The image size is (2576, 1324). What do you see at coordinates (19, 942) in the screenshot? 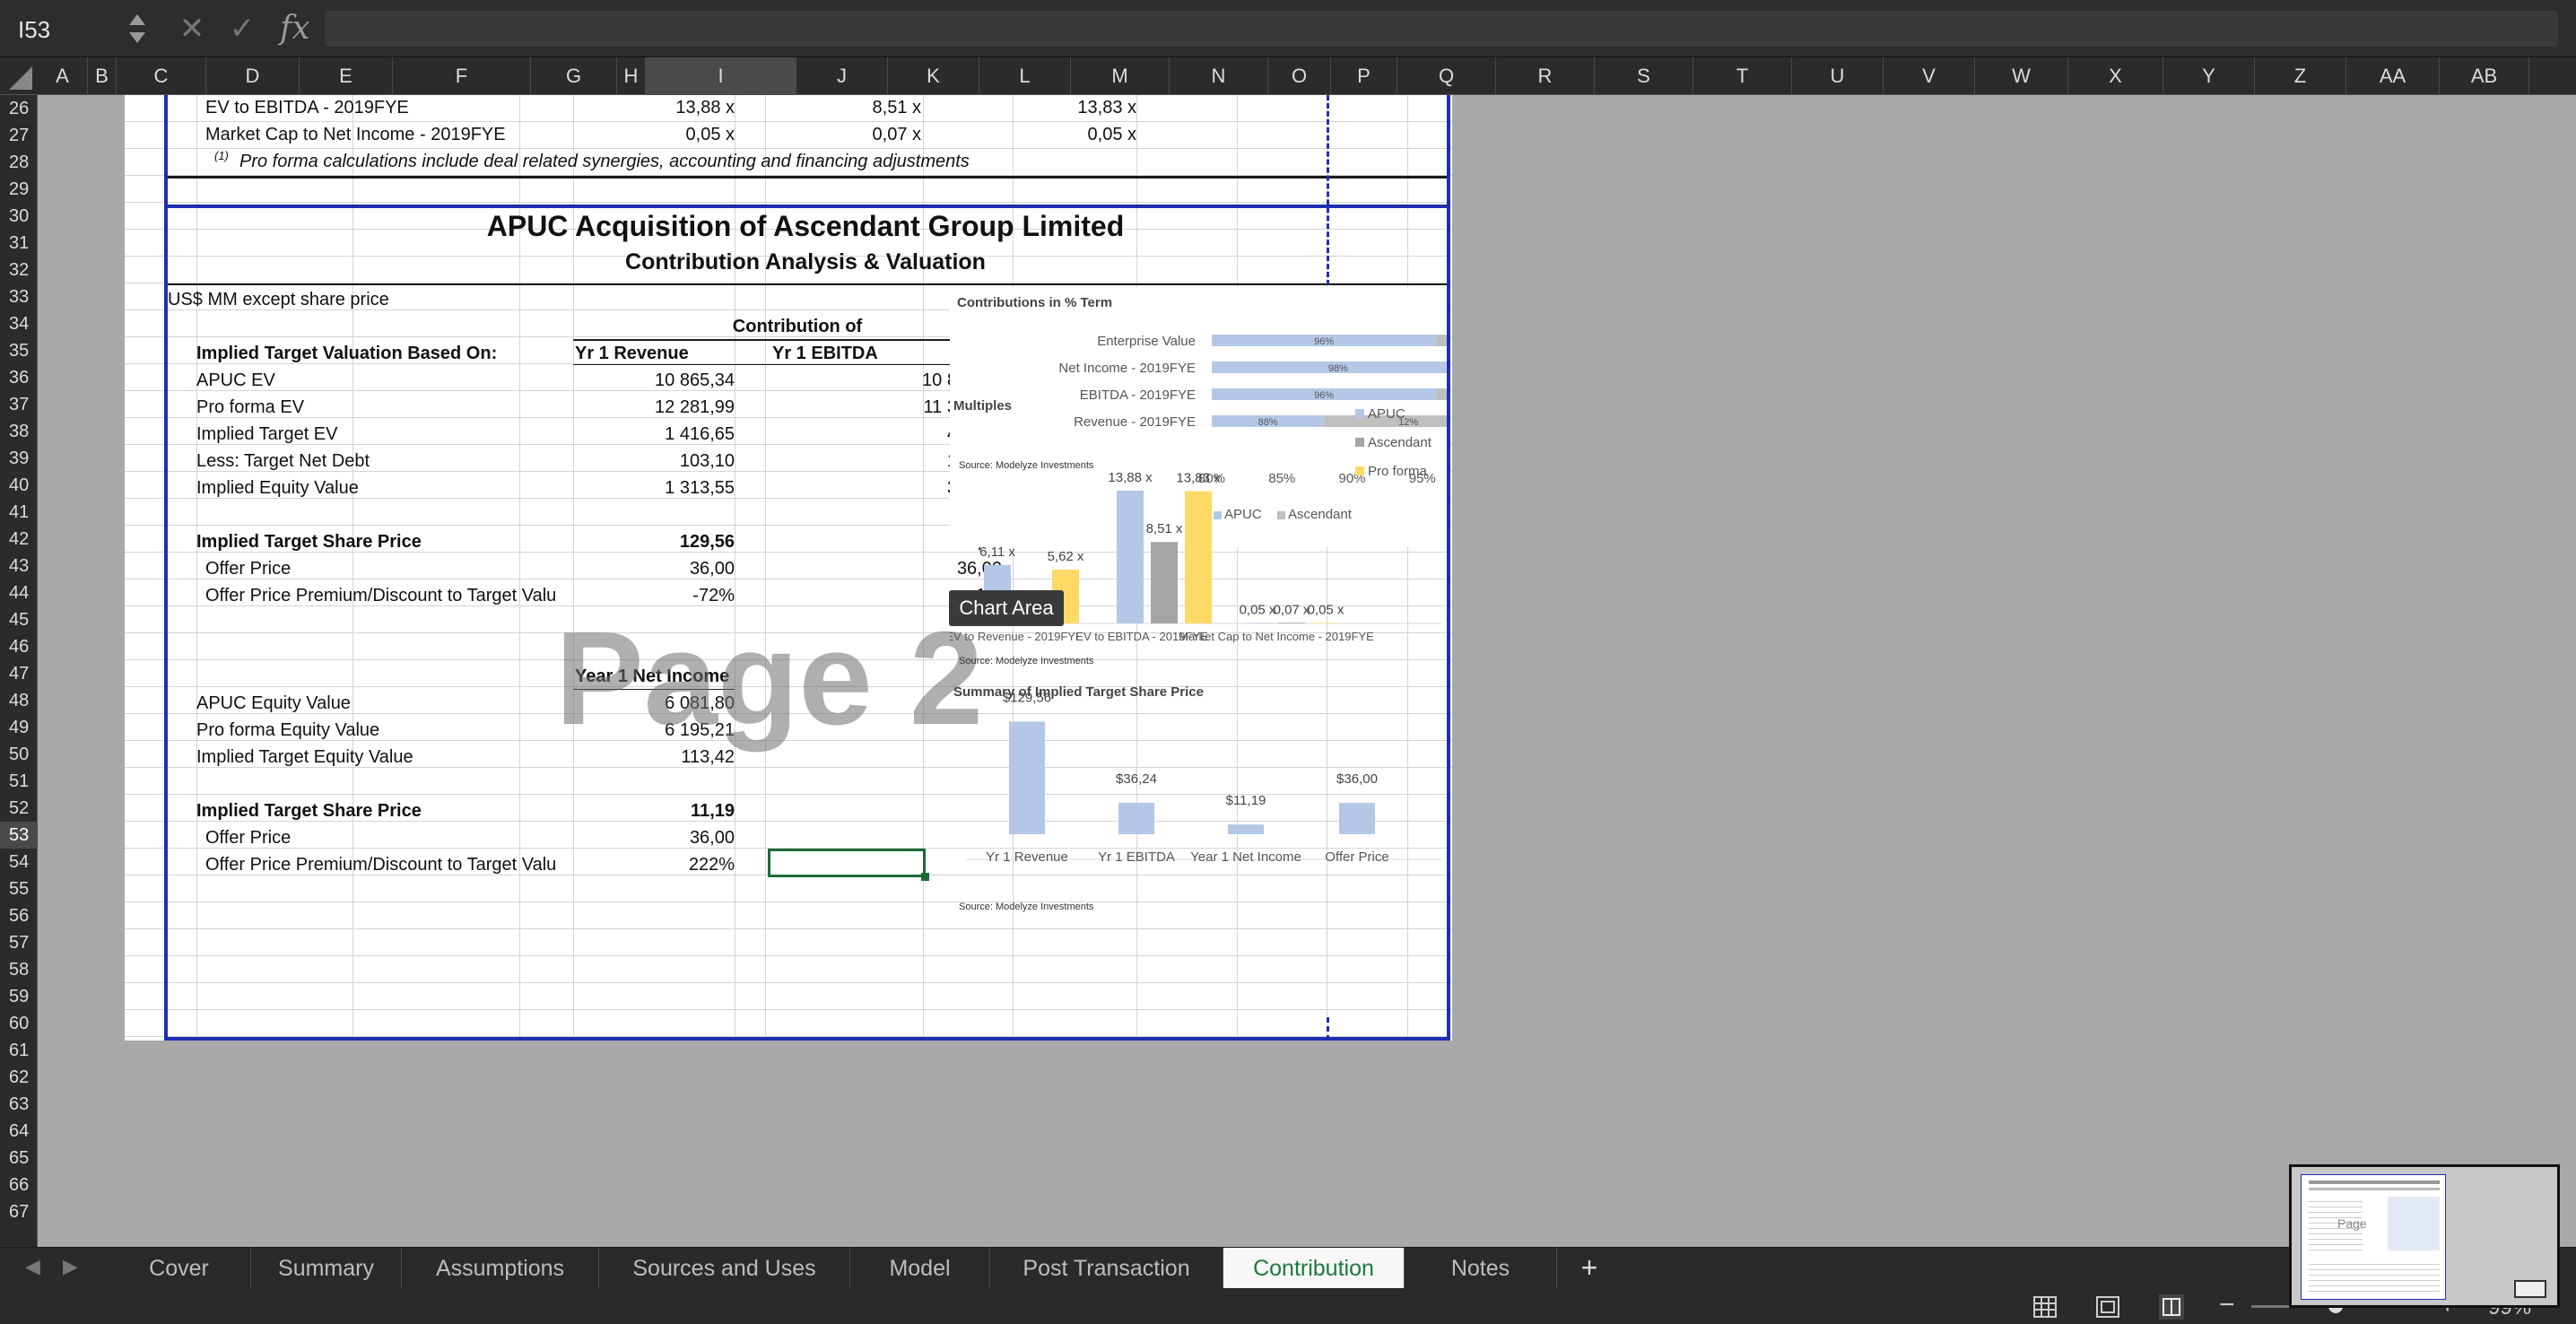
I see `row-header-57: 57` at bounding box center [19, 942].